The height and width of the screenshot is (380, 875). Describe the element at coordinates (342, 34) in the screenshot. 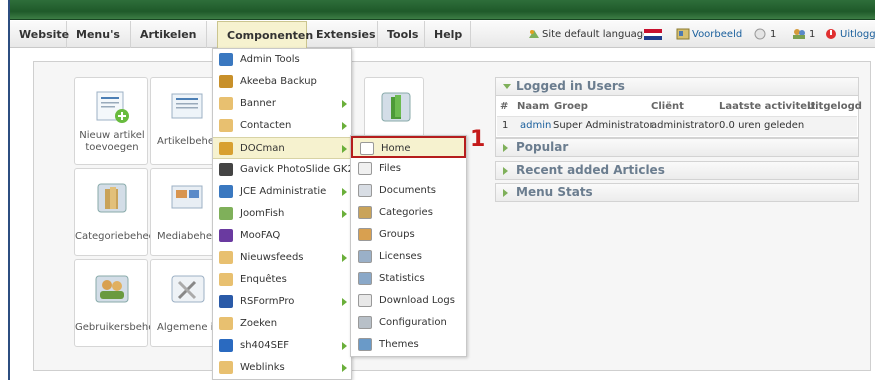

I see `menu-extensies: Extensies` at that location.